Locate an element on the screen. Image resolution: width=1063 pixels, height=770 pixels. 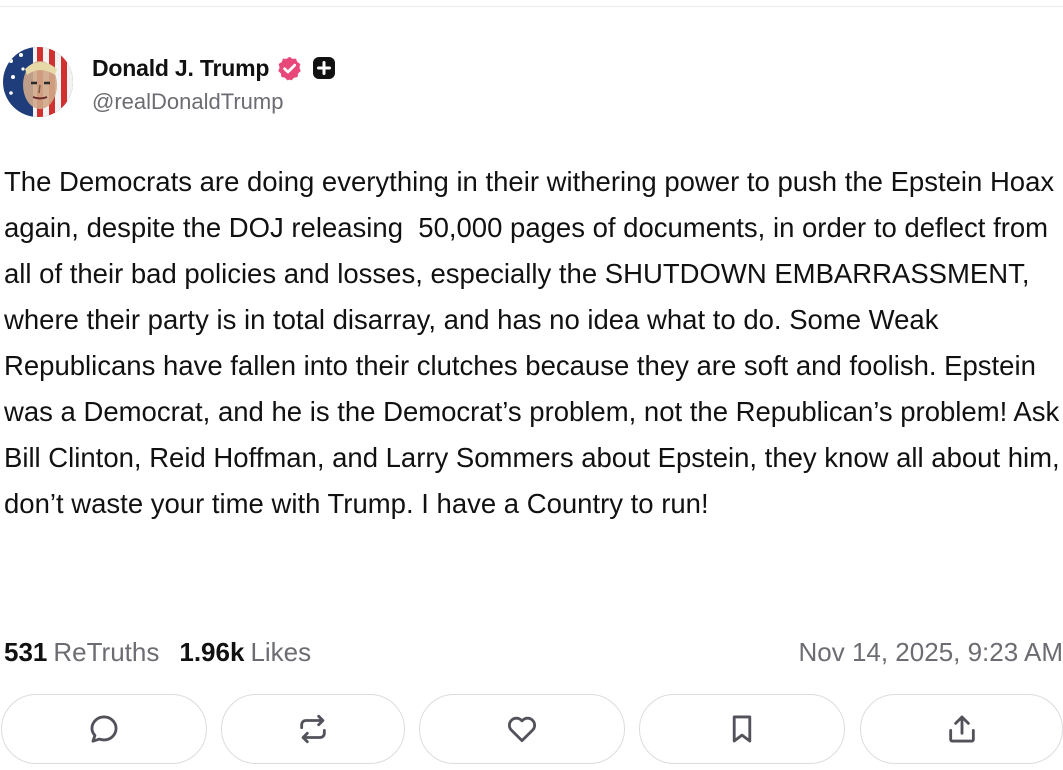
post-action-bar is located at coordinates (531, 730).